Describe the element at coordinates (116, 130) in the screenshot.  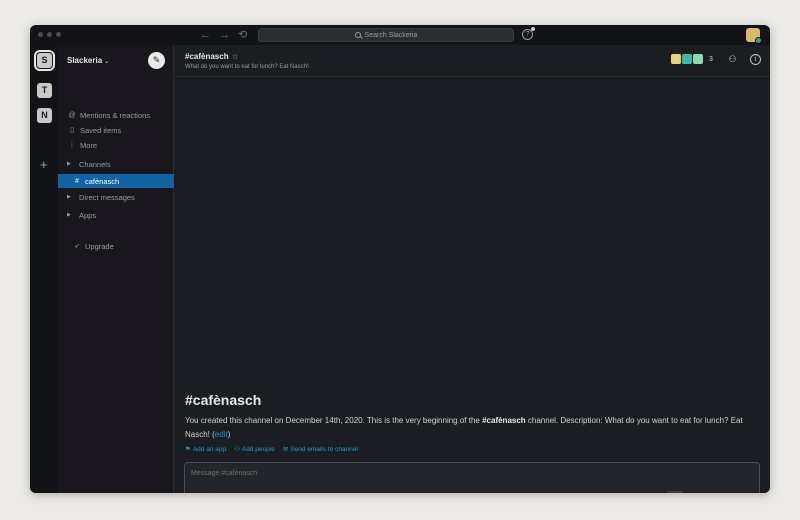
I see `sidebar-item-saved: ▯ Saved items` at that location.